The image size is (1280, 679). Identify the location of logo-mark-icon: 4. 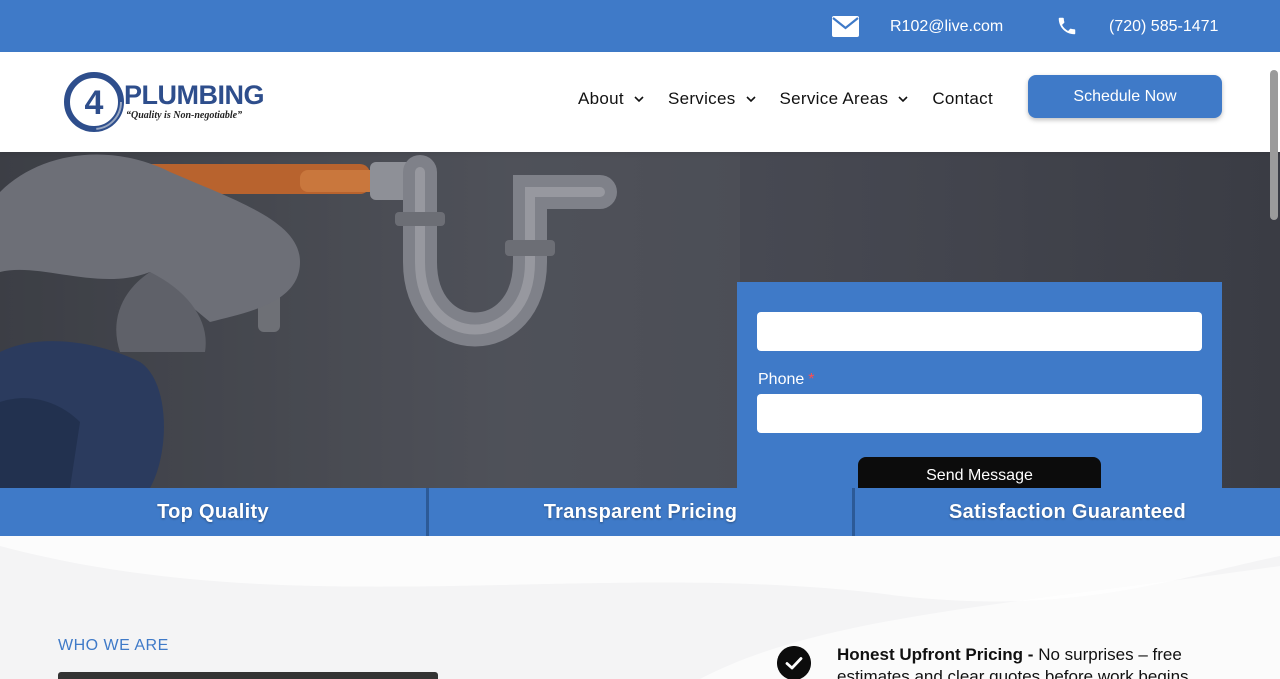
(94, 102).